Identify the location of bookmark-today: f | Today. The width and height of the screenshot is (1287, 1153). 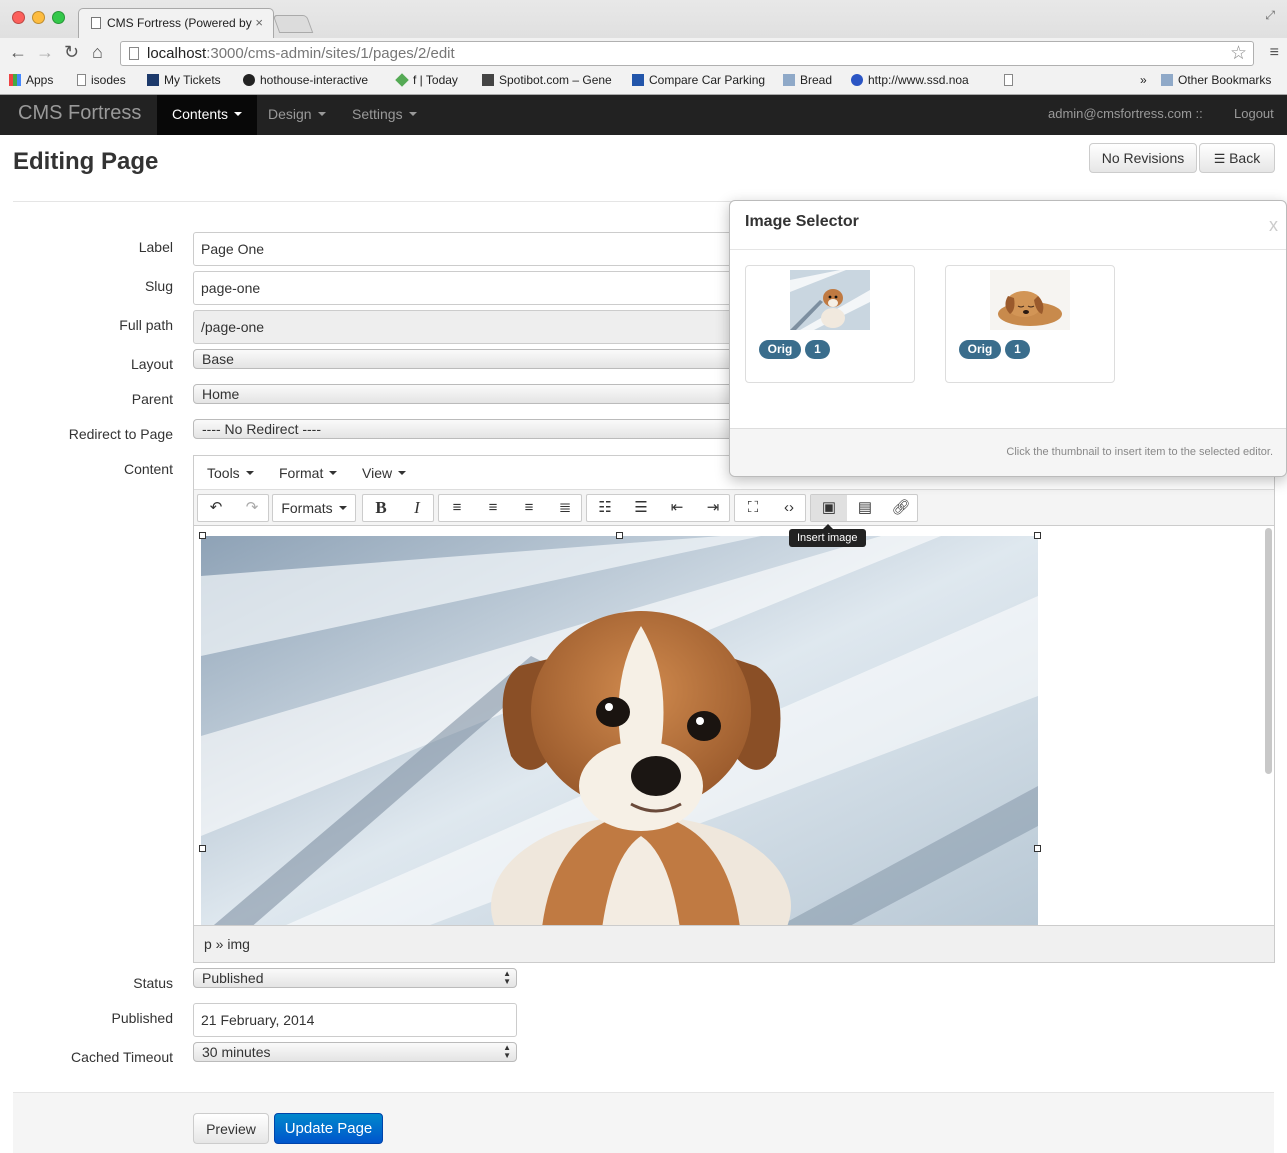
(426, 80).